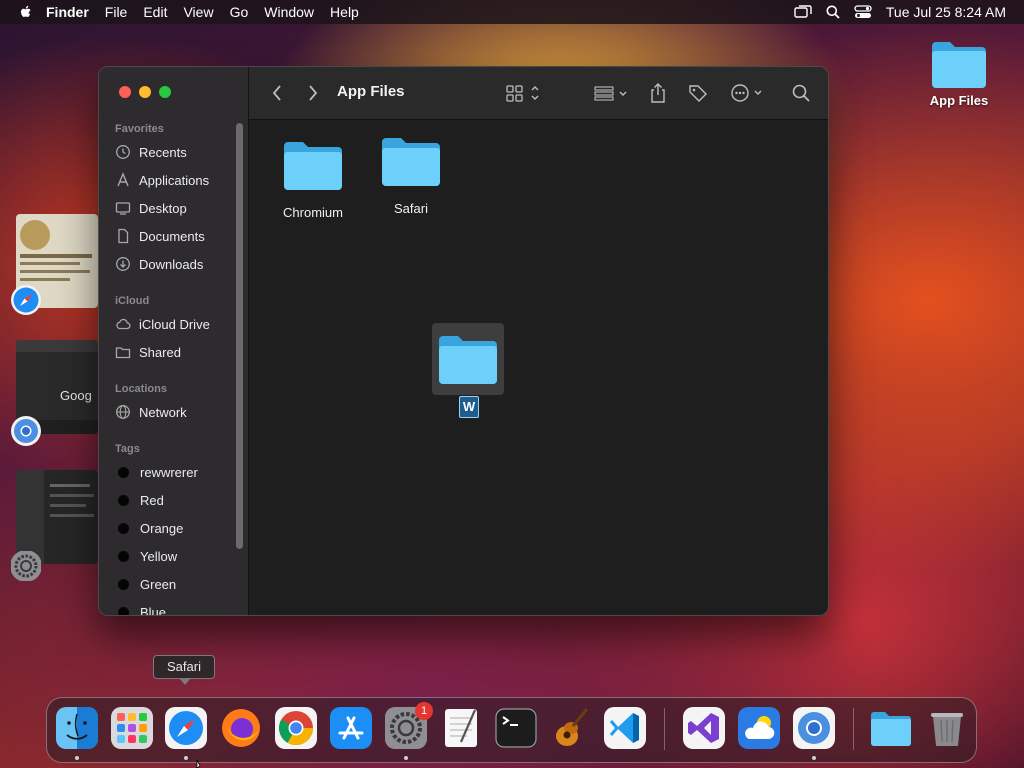  I want to click on minimize-button, so click(145, 92).